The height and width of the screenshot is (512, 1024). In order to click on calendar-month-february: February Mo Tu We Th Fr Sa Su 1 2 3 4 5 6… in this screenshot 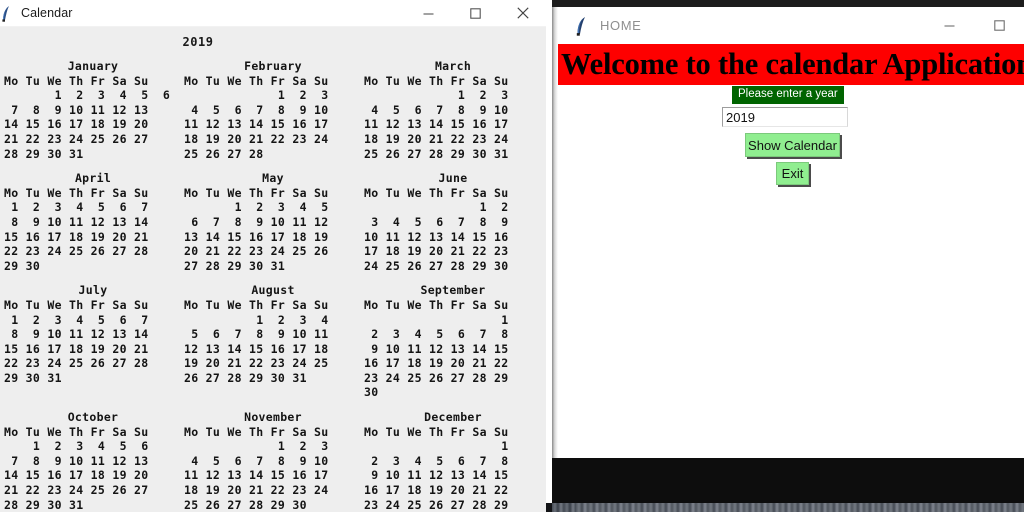, I will do `click(274, 110)`.